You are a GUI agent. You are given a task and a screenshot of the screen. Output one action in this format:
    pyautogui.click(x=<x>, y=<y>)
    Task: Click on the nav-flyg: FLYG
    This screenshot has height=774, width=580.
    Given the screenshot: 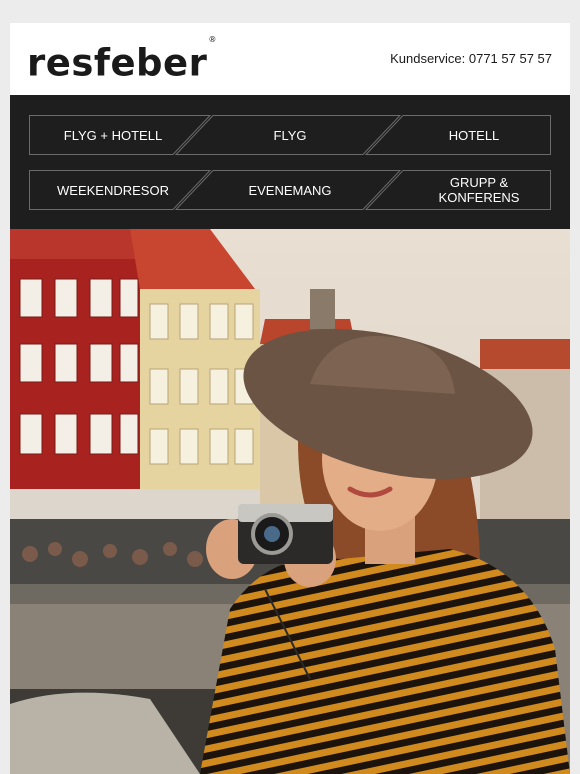 What is the action you would take?
    pyautogui.click(x=290, y=135)
    